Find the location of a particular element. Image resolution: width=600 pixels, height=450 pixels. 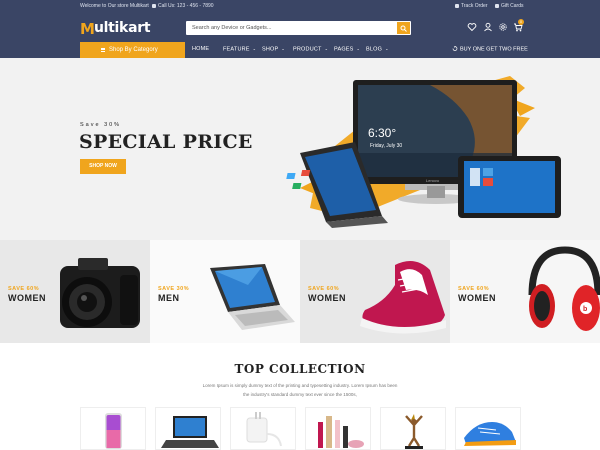

nav-blog: BLOG ⌄ is located at coordinates (377, 49).